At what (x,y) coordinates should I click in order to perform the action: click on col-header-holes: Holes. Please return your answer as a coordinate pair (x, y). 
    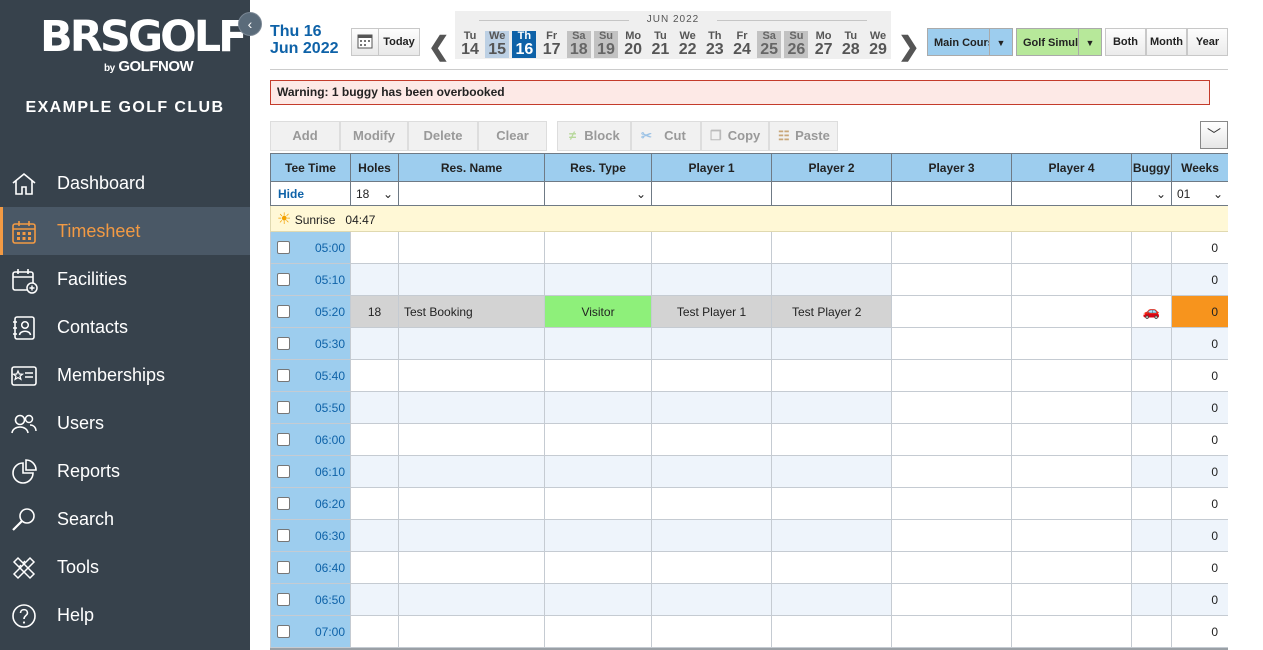
    Looking at the image, I should click on (374, 167).